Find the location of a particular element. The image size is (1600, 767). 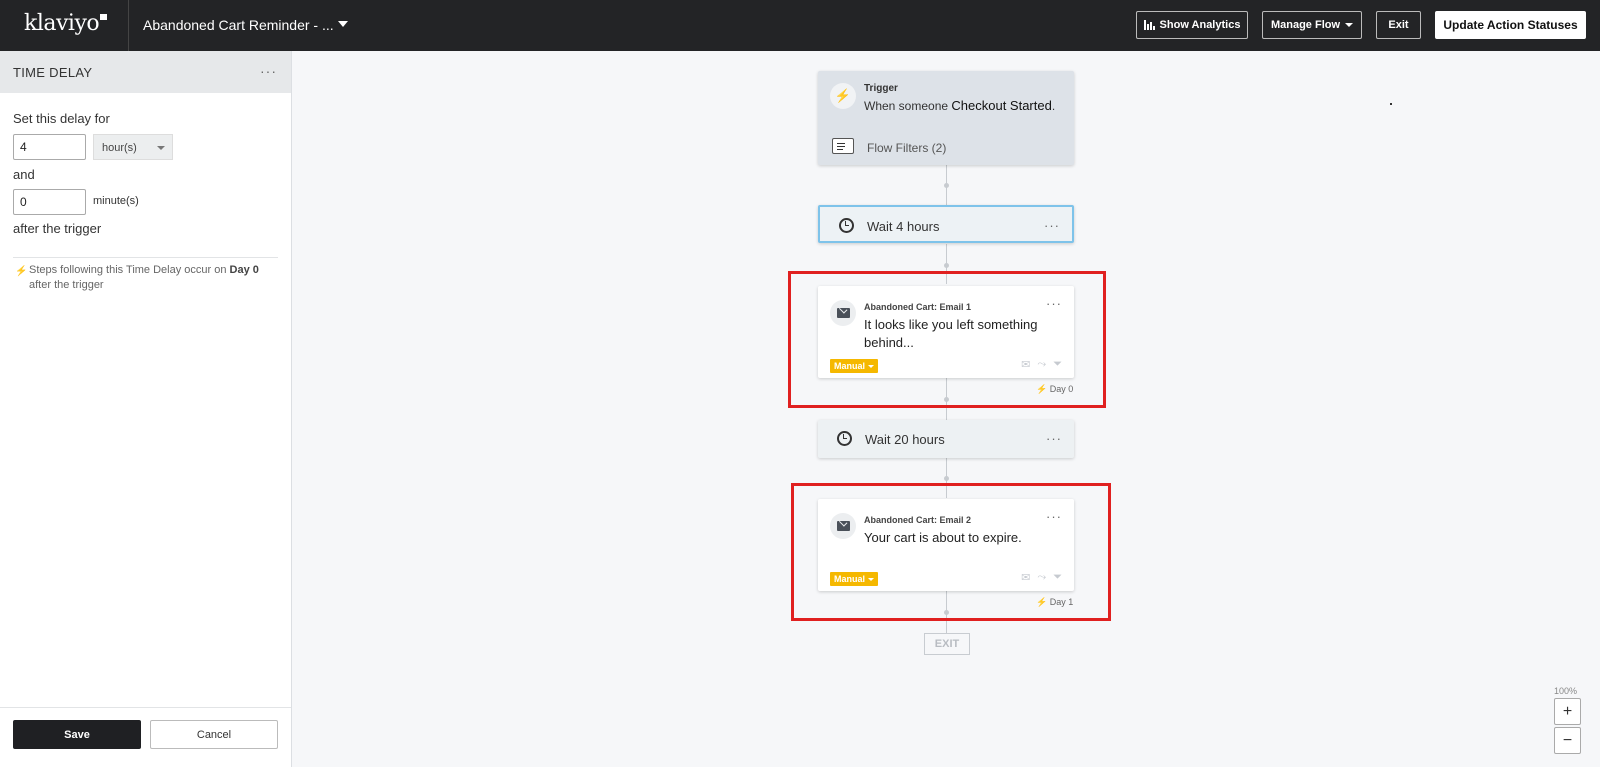

email-name: Abandoned Cart: Email 1 is located at coordinates (918, 307).